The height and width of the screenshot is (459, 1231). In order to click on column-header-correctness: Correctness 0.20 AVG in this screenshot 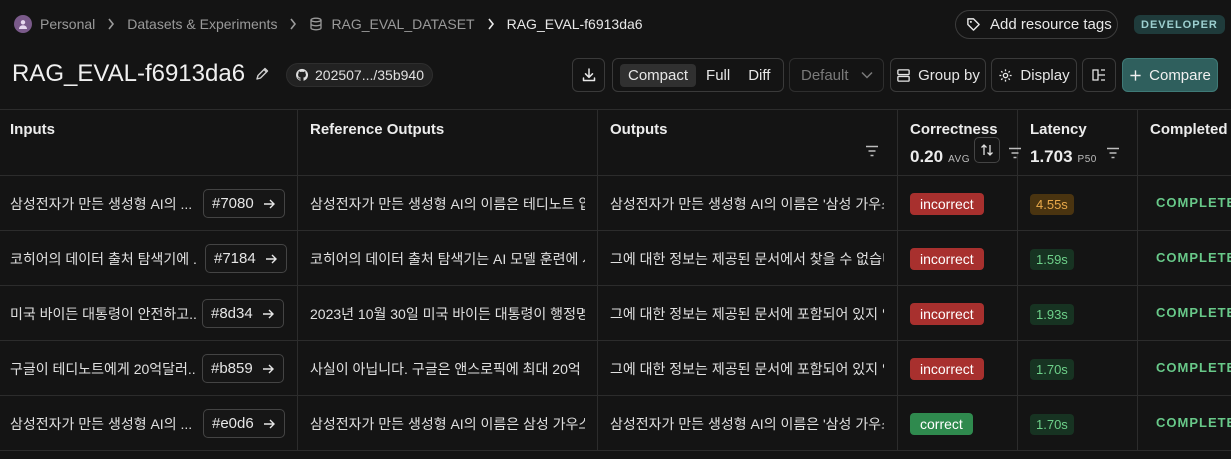, I will do `click(959, 143)`.